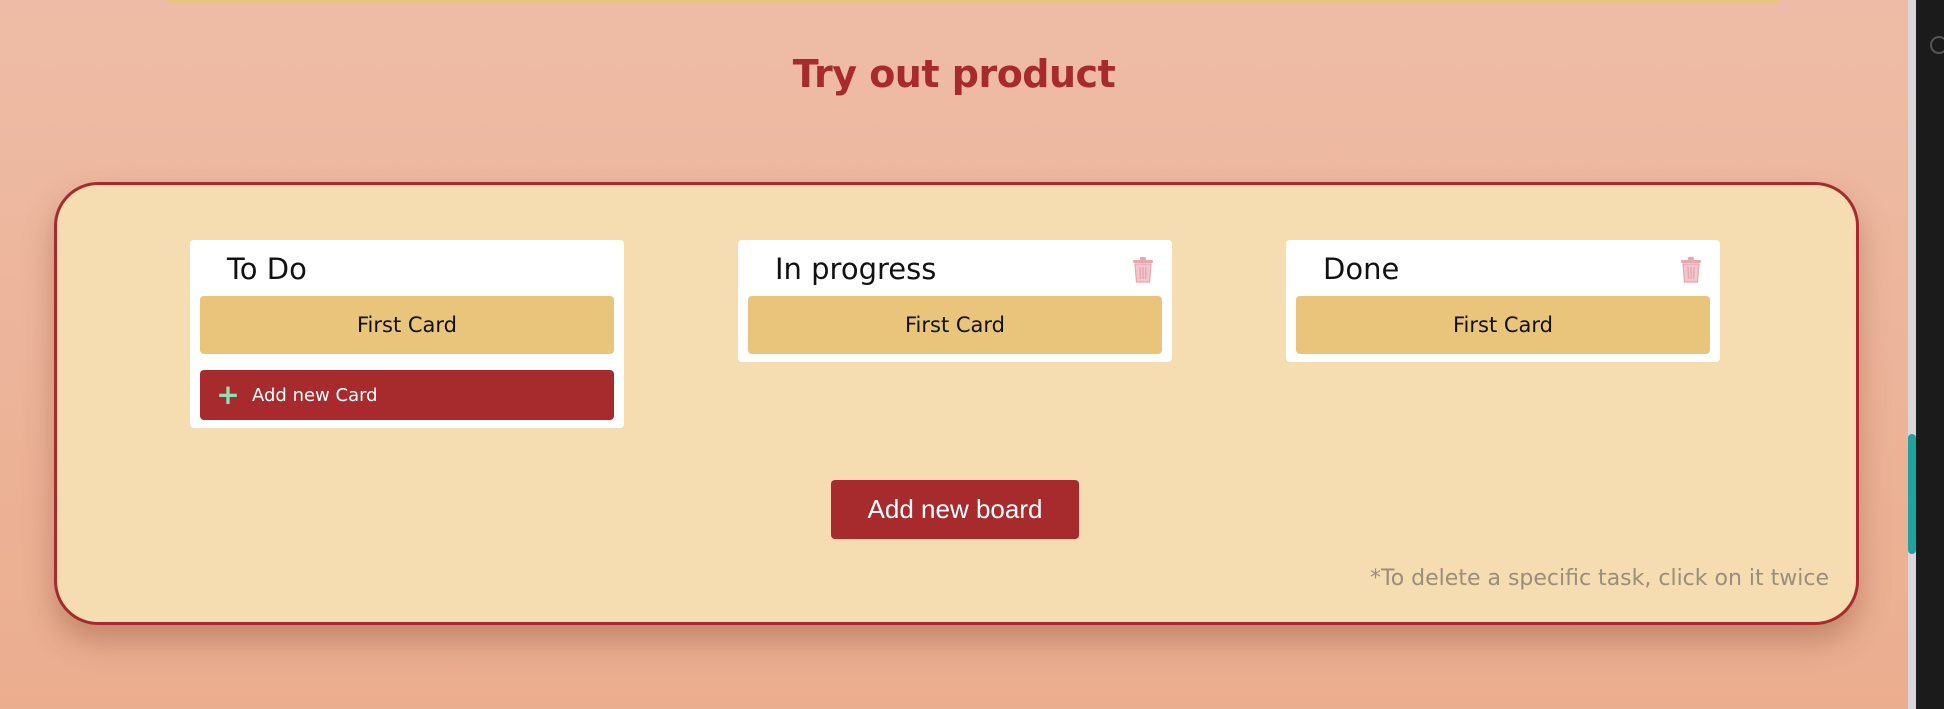  I want to click on page-title: Try out product, so click(954, 74).